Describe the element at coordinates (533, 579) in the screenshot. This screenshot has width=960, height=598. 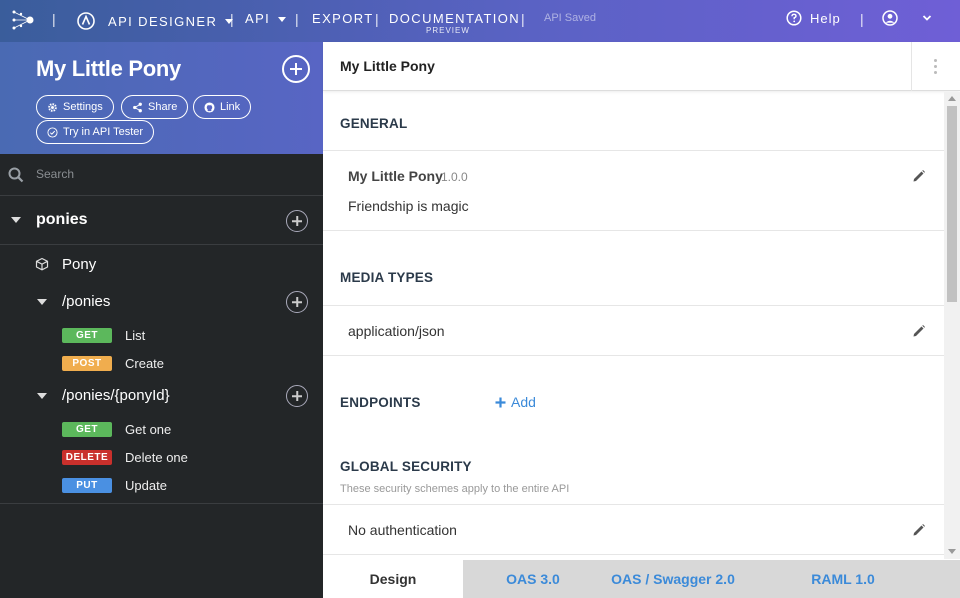
I see `tab-oas3: OAS 3.0` at that location.